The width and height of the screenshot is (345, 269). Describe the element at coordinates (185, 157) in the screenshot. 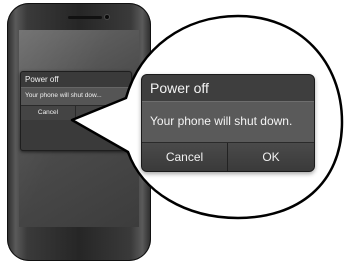

I see `cancel-button: Cancel` at that location.